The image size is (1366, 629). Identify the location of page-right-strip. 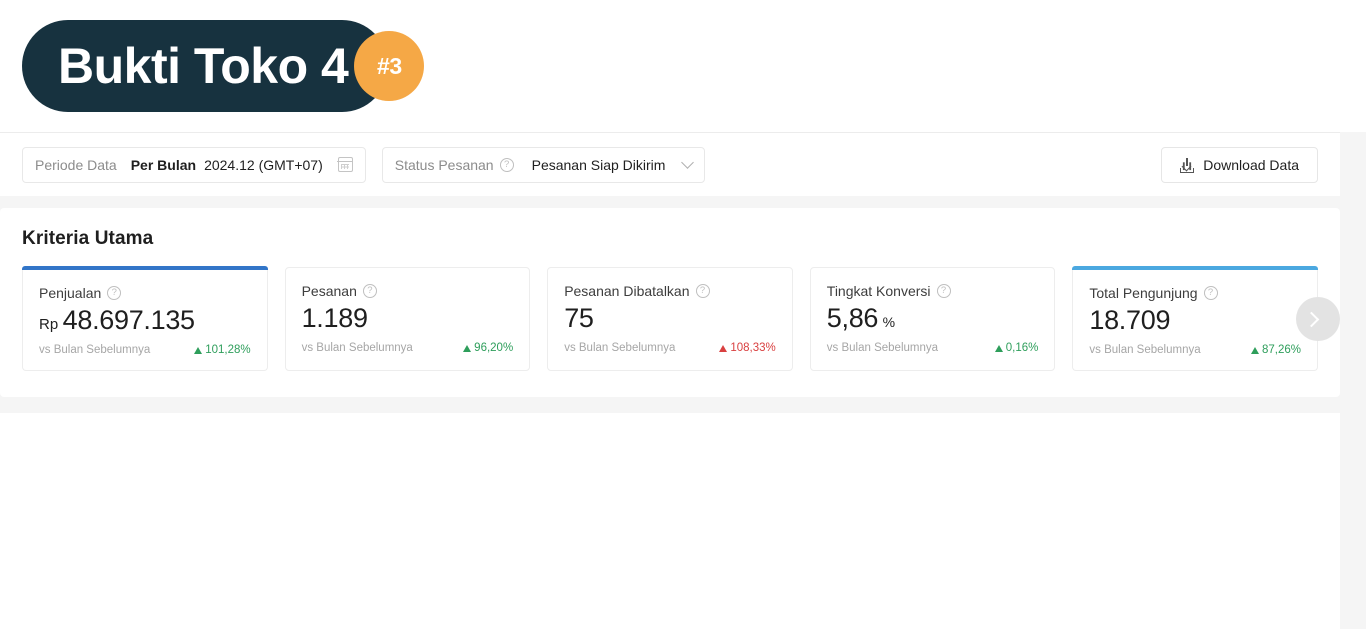
(1353, 380).